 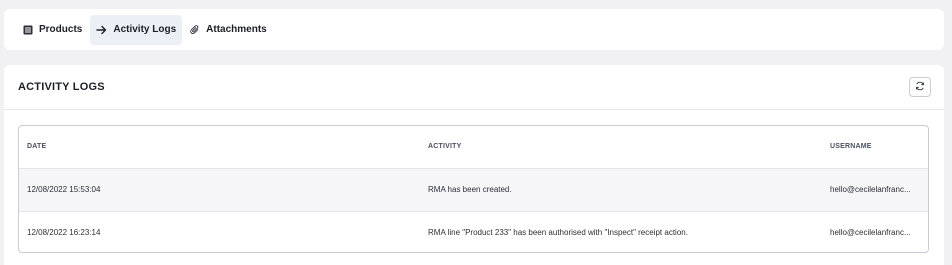 I want to click on list-icon, so click(x=28, y=30).